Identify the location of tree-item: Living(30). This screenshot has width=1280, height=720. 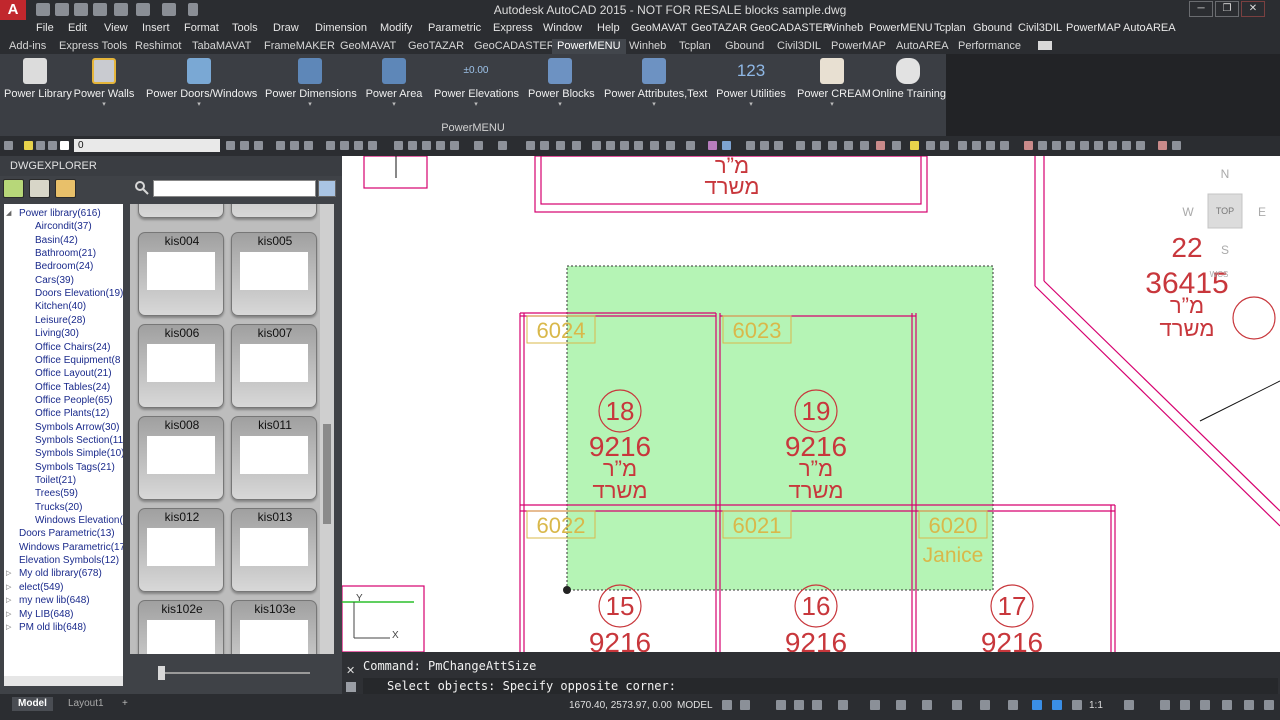
(57, 333).